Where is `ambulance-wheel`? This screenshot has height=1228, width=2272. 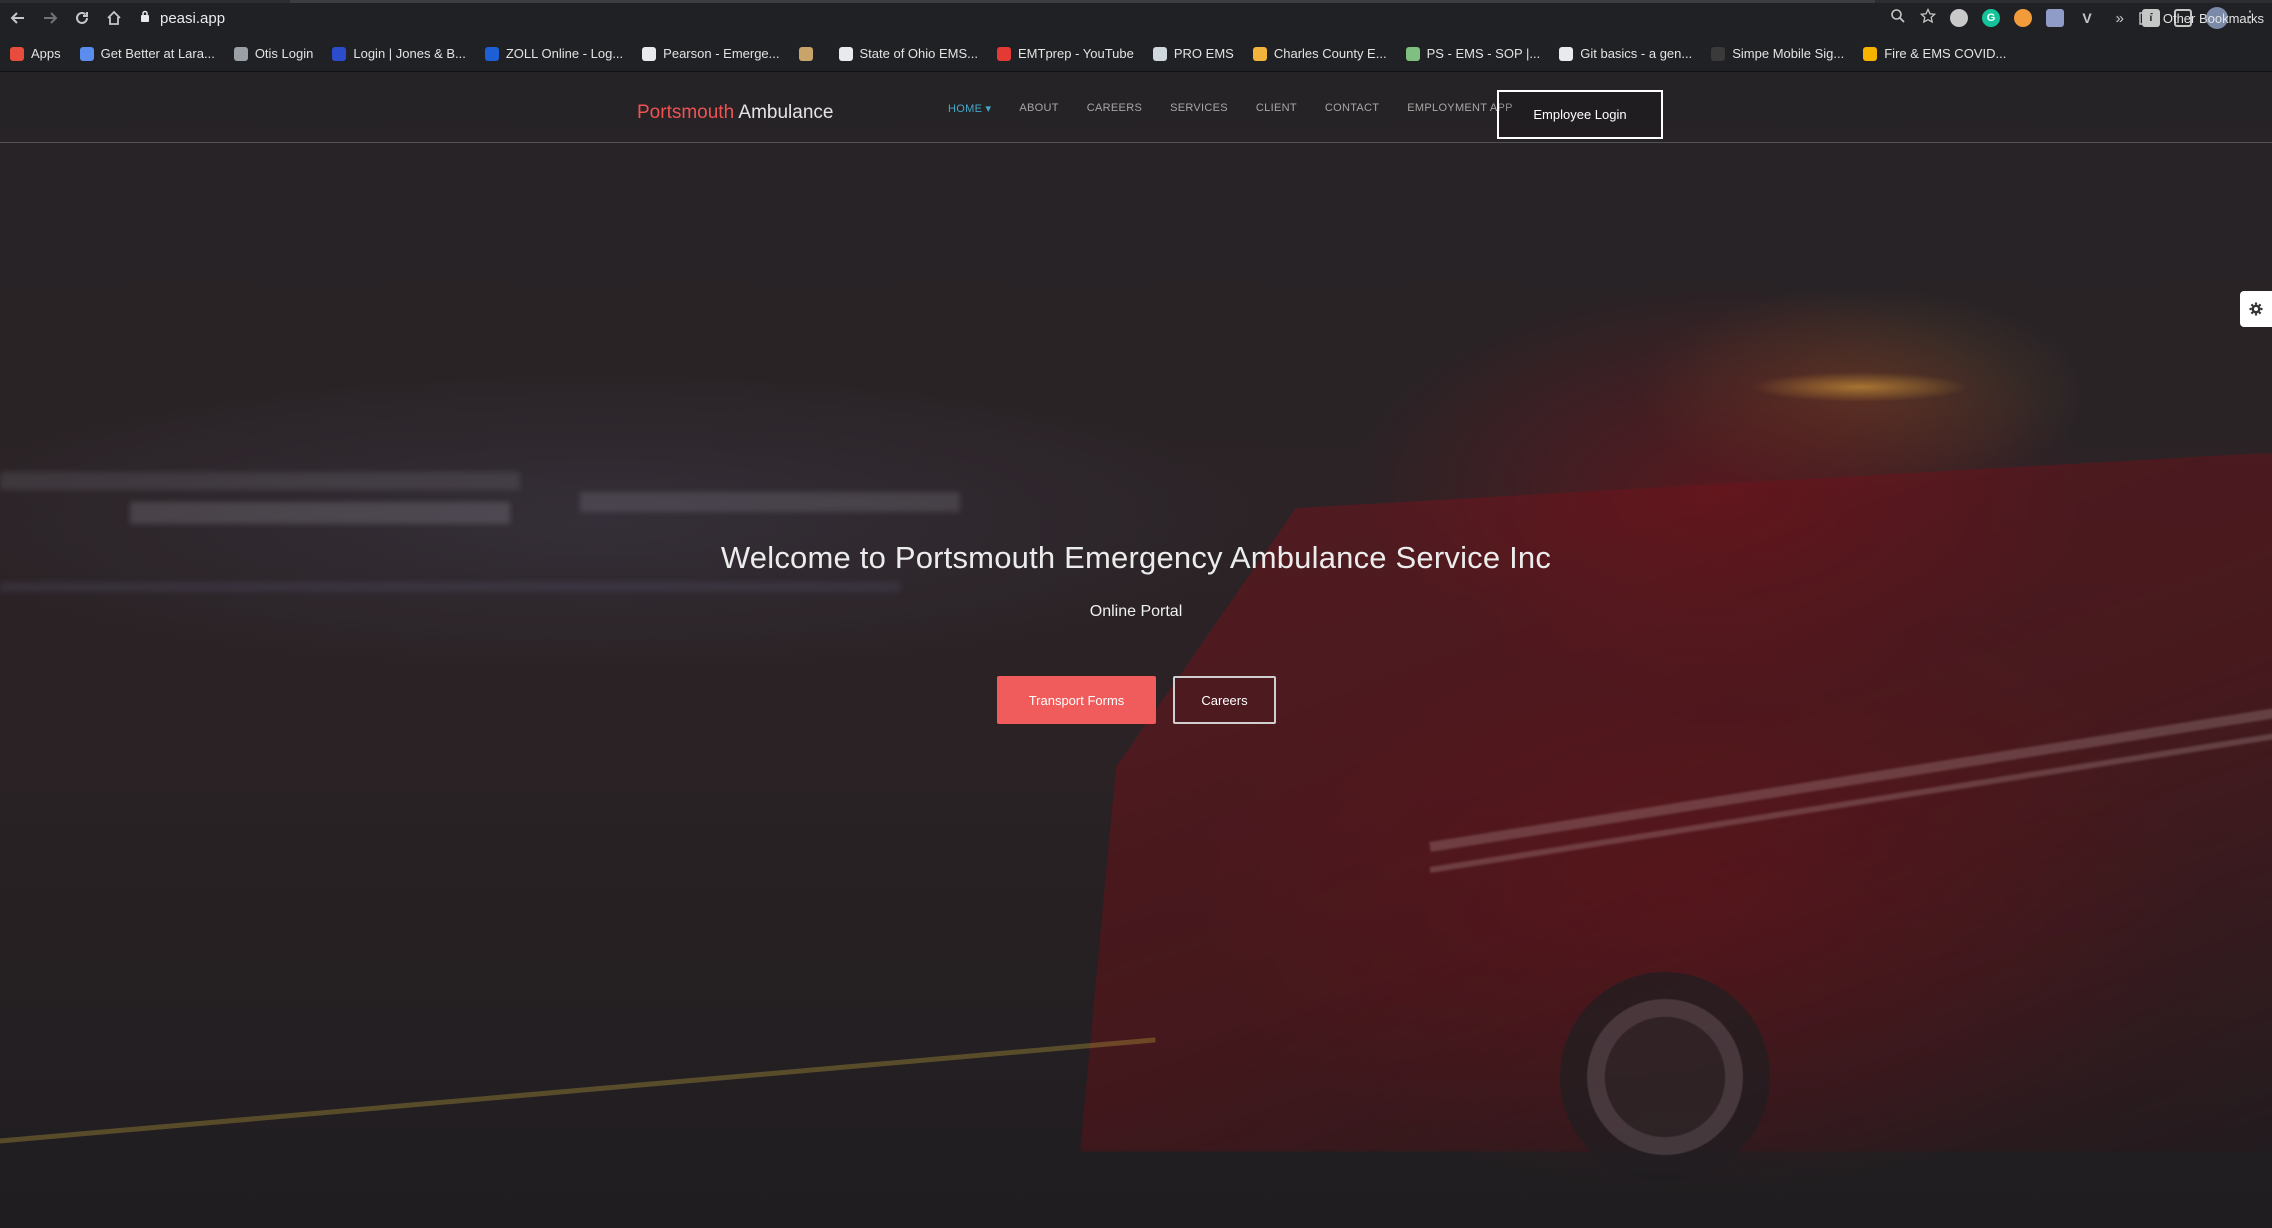 ambulance-wheel is located at coordinates (1665, 1077).